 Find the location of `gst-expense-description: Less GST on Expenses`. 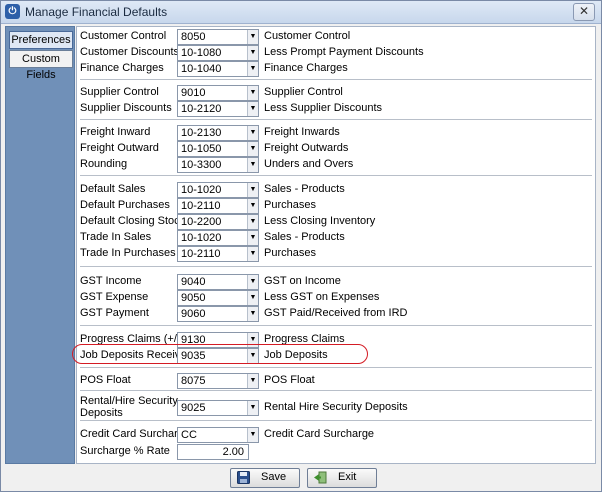

gst-expense-description: Less GST on Expenses is located at coordinates (322, 297).